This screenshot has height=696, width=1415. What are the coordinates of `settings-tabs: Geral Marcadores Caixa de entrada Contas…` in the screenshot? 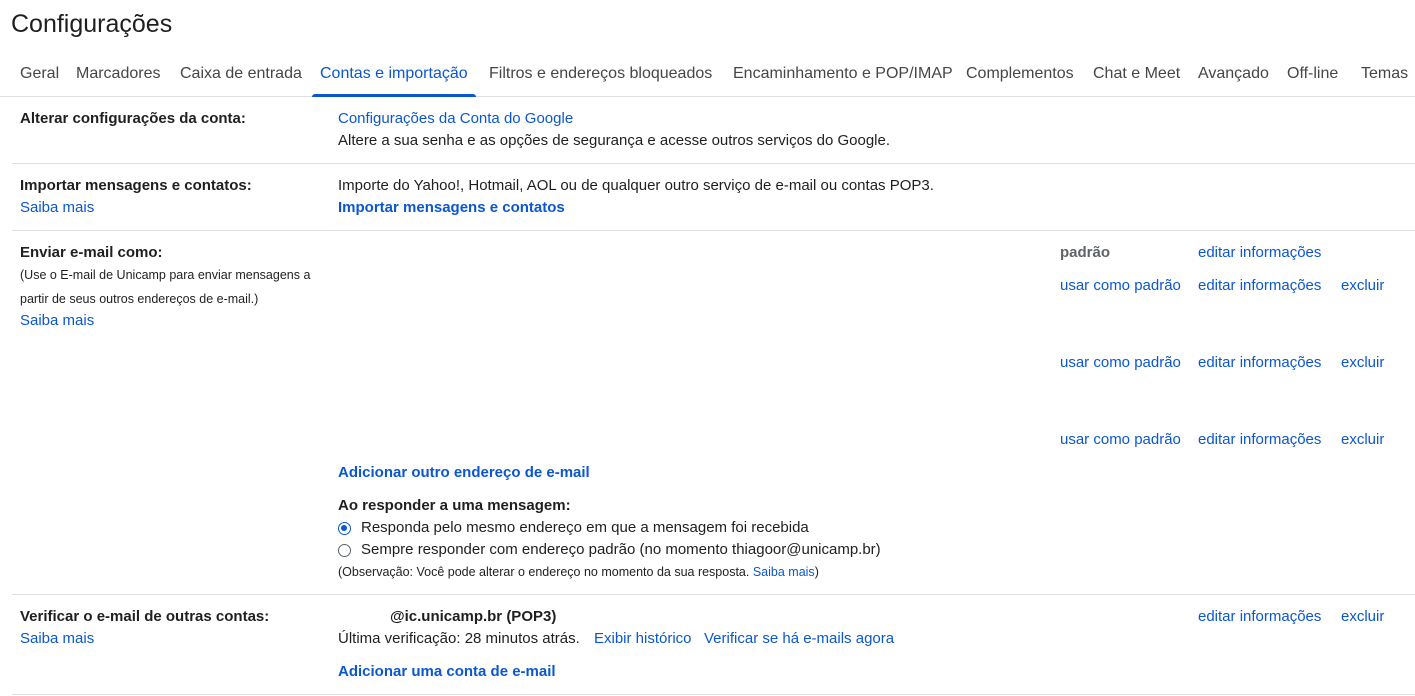 It's located at (707, 74).